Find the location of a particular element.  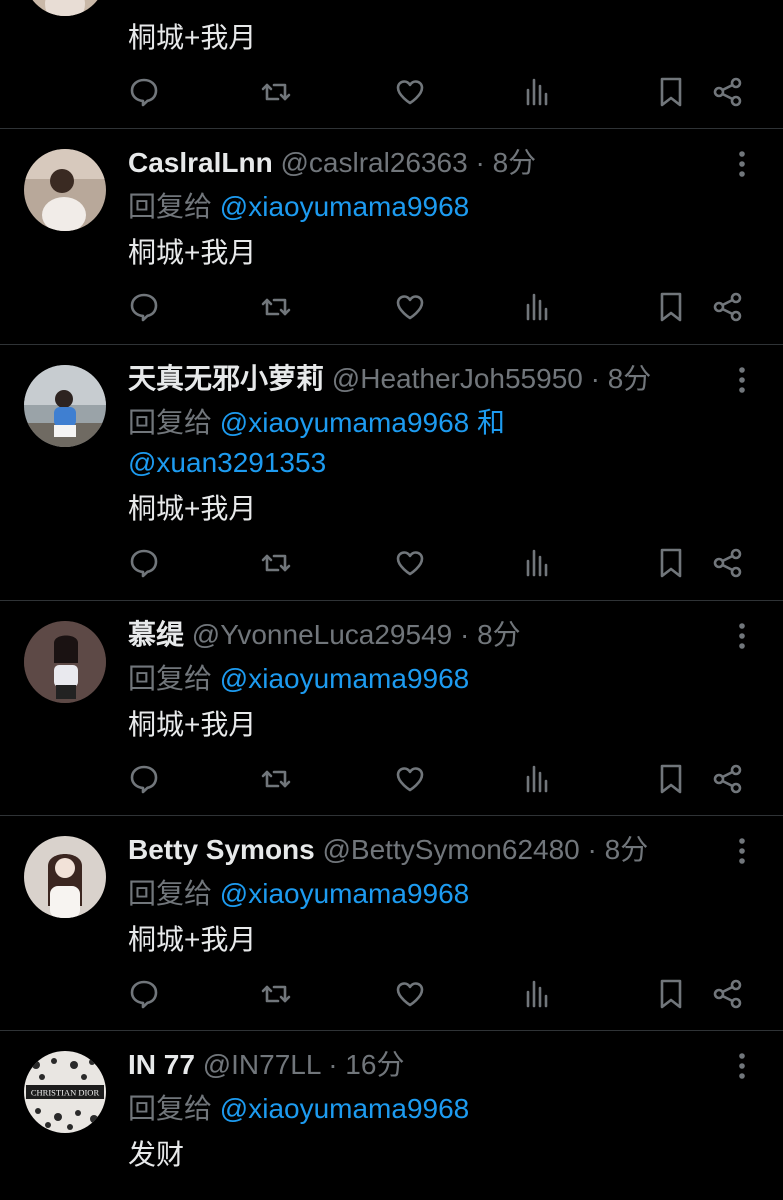

display-name: CaslralLnn is located at coordinates (200, 162).